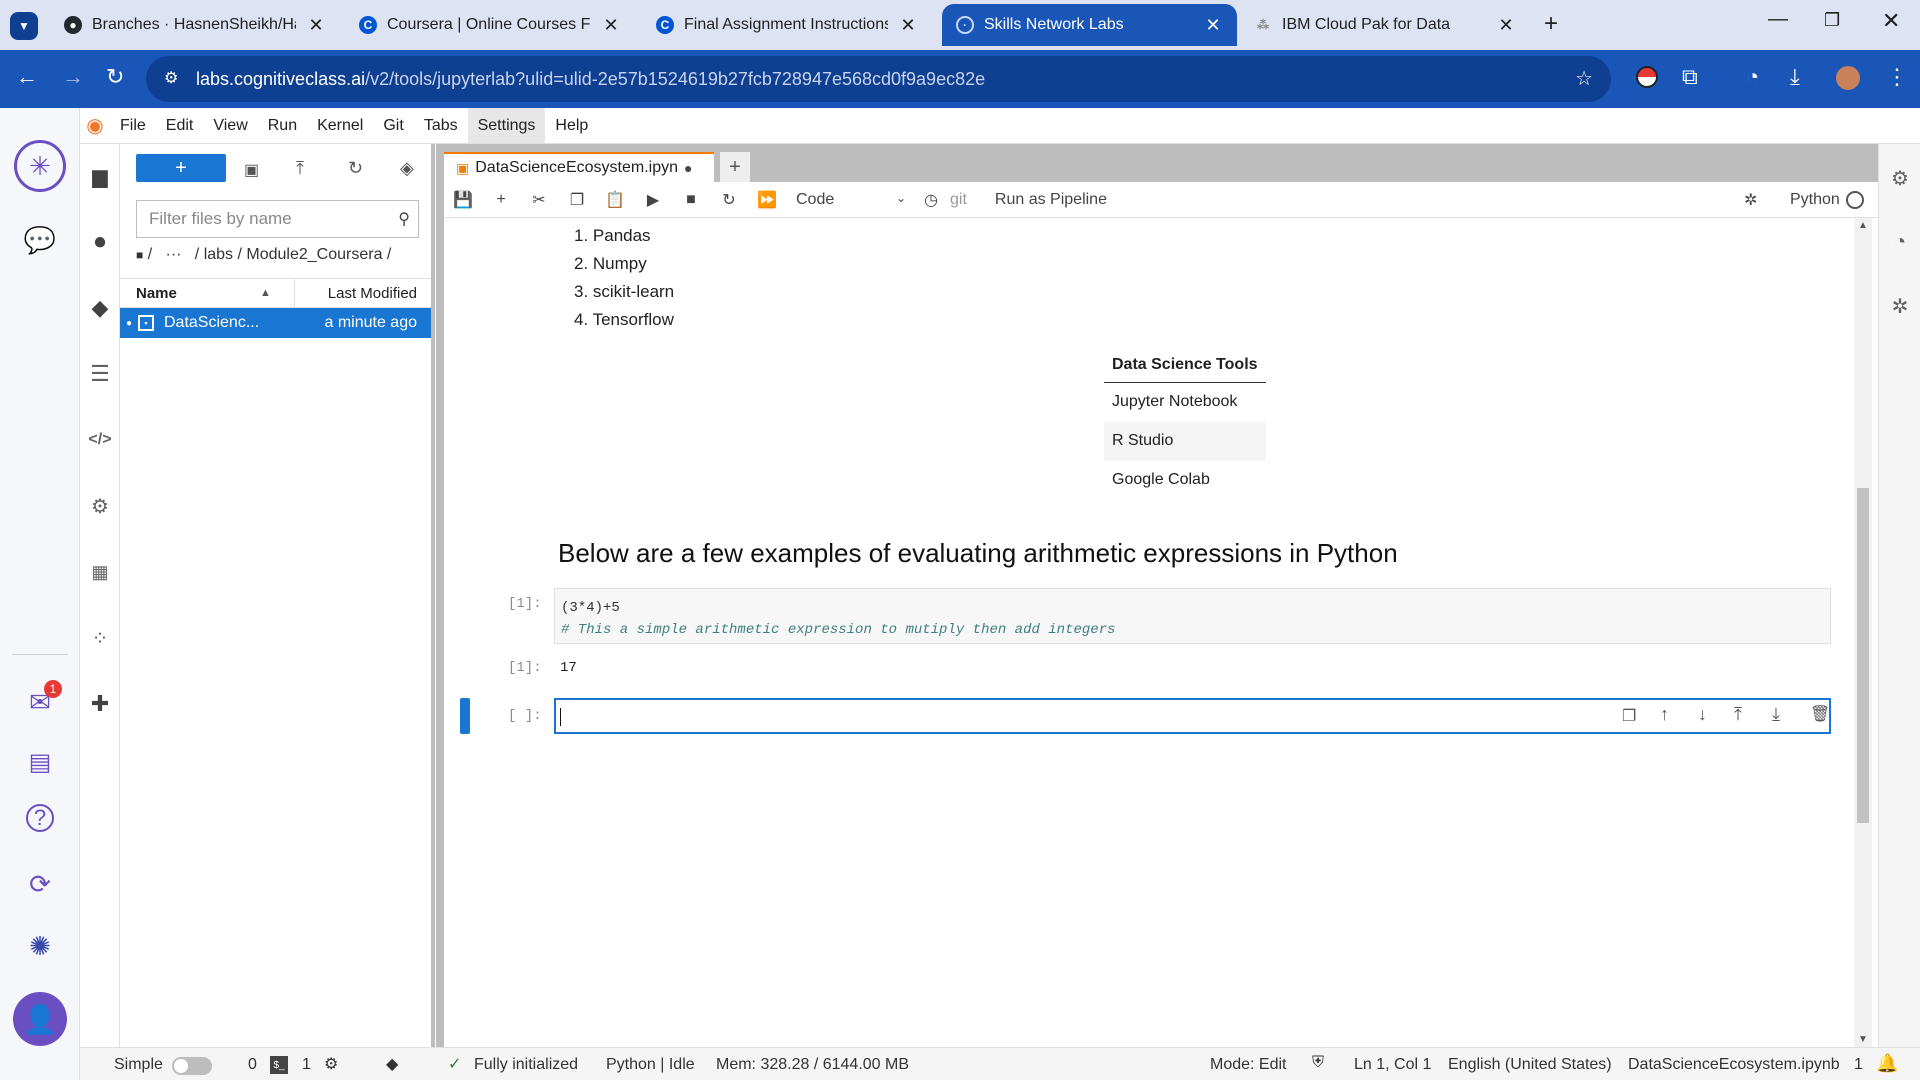  I want to click on shield-icon: ⛨, so click(1318, 1063).